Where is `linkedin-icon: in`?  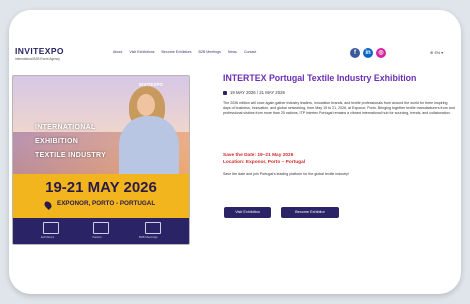
linkedin-icon: in is located at coordinates (368, 53).